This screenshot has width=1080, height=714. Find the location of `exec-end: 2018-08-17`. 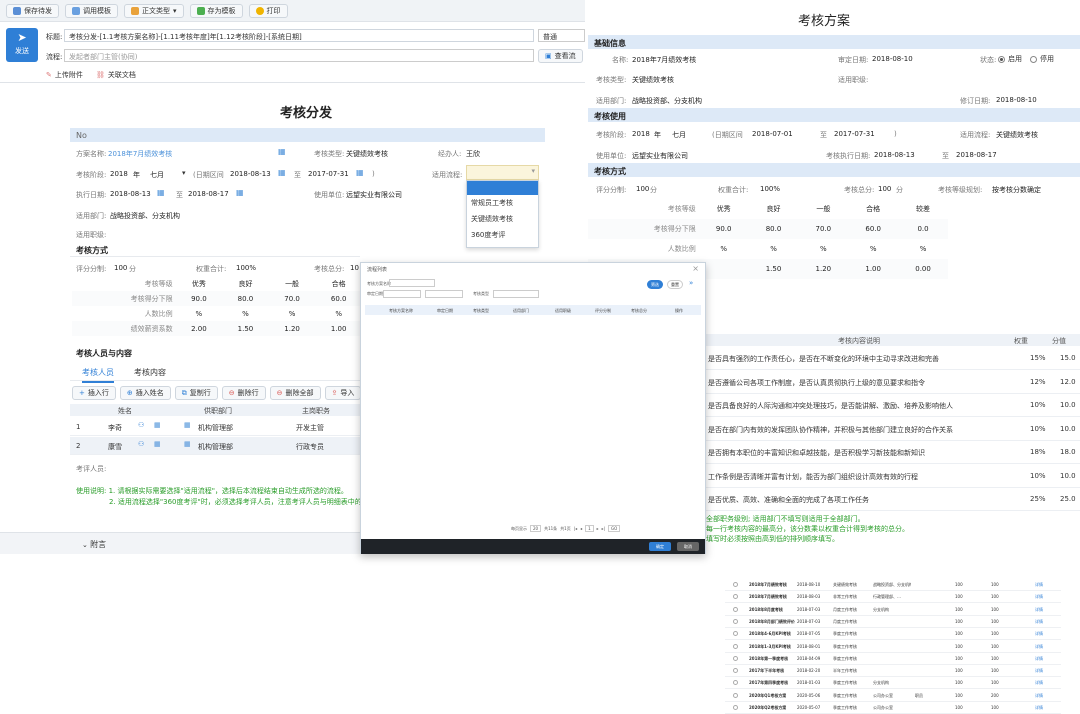

exec-end: 2018-08-17 is located at coordinates (208, 194).